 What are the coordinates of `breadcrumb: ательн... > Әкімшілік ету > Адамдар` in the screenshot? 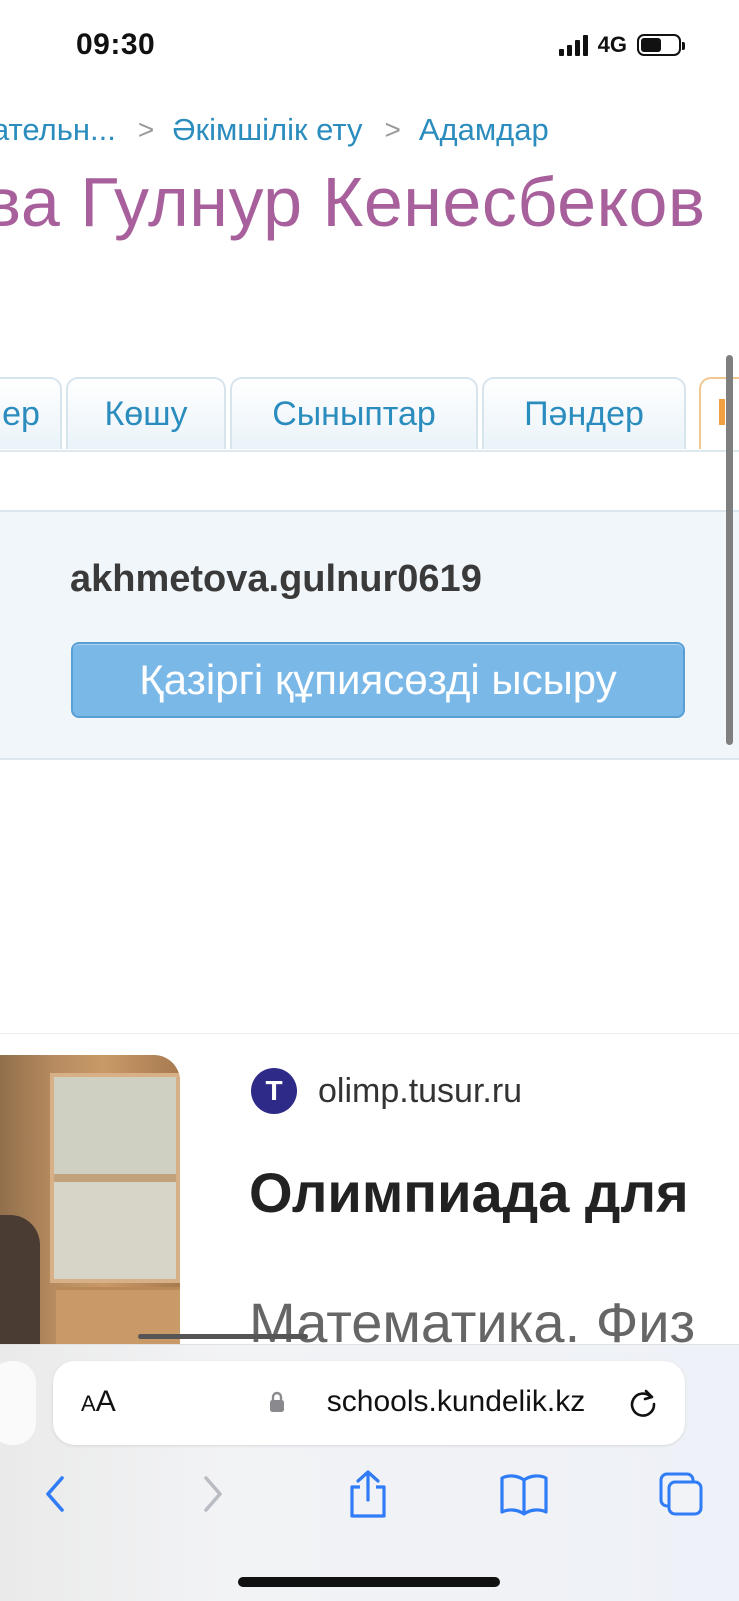 It's located at (274, 130).